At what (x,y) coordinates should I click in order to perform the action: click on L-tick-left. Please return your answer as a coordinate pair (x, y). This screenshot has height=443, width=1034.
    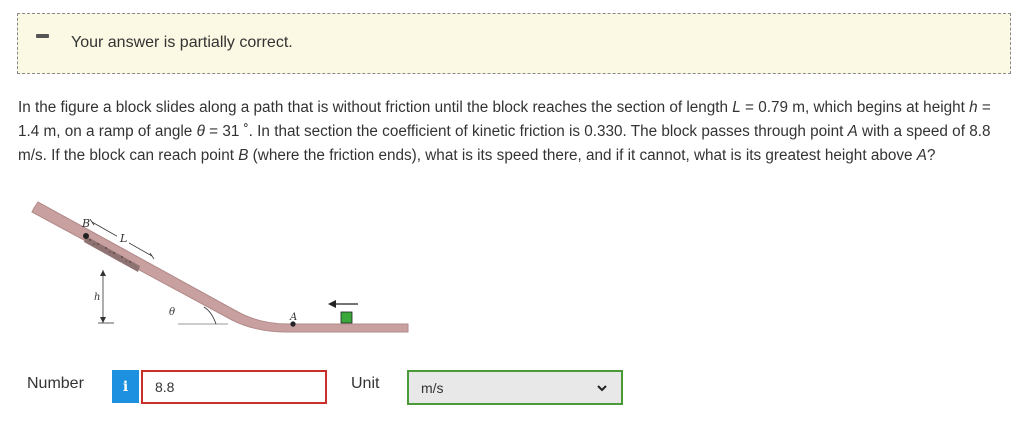
    Looking at the image, I should click on (92, 222).